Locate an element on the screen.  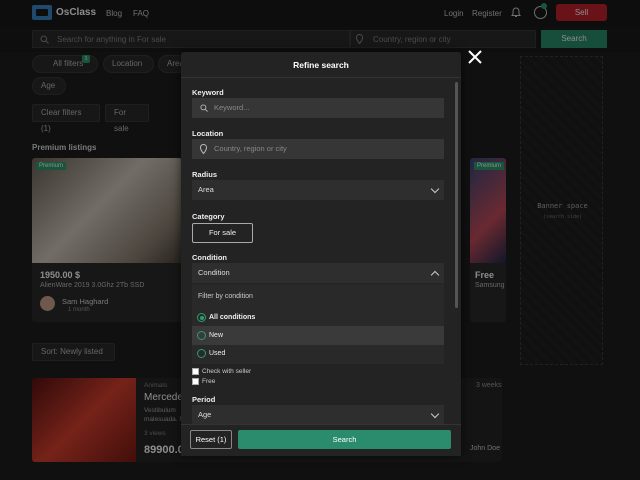
close-icon is located at coordinates (475, 57).